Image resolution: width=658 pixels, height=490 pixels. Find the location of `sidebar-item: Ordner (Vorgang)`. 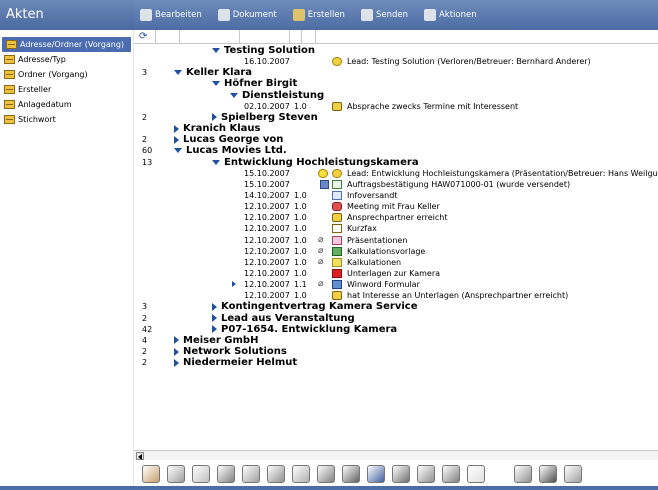

sidebar-item: Ordner (Vorgang) is located at coordinates (66, 74).